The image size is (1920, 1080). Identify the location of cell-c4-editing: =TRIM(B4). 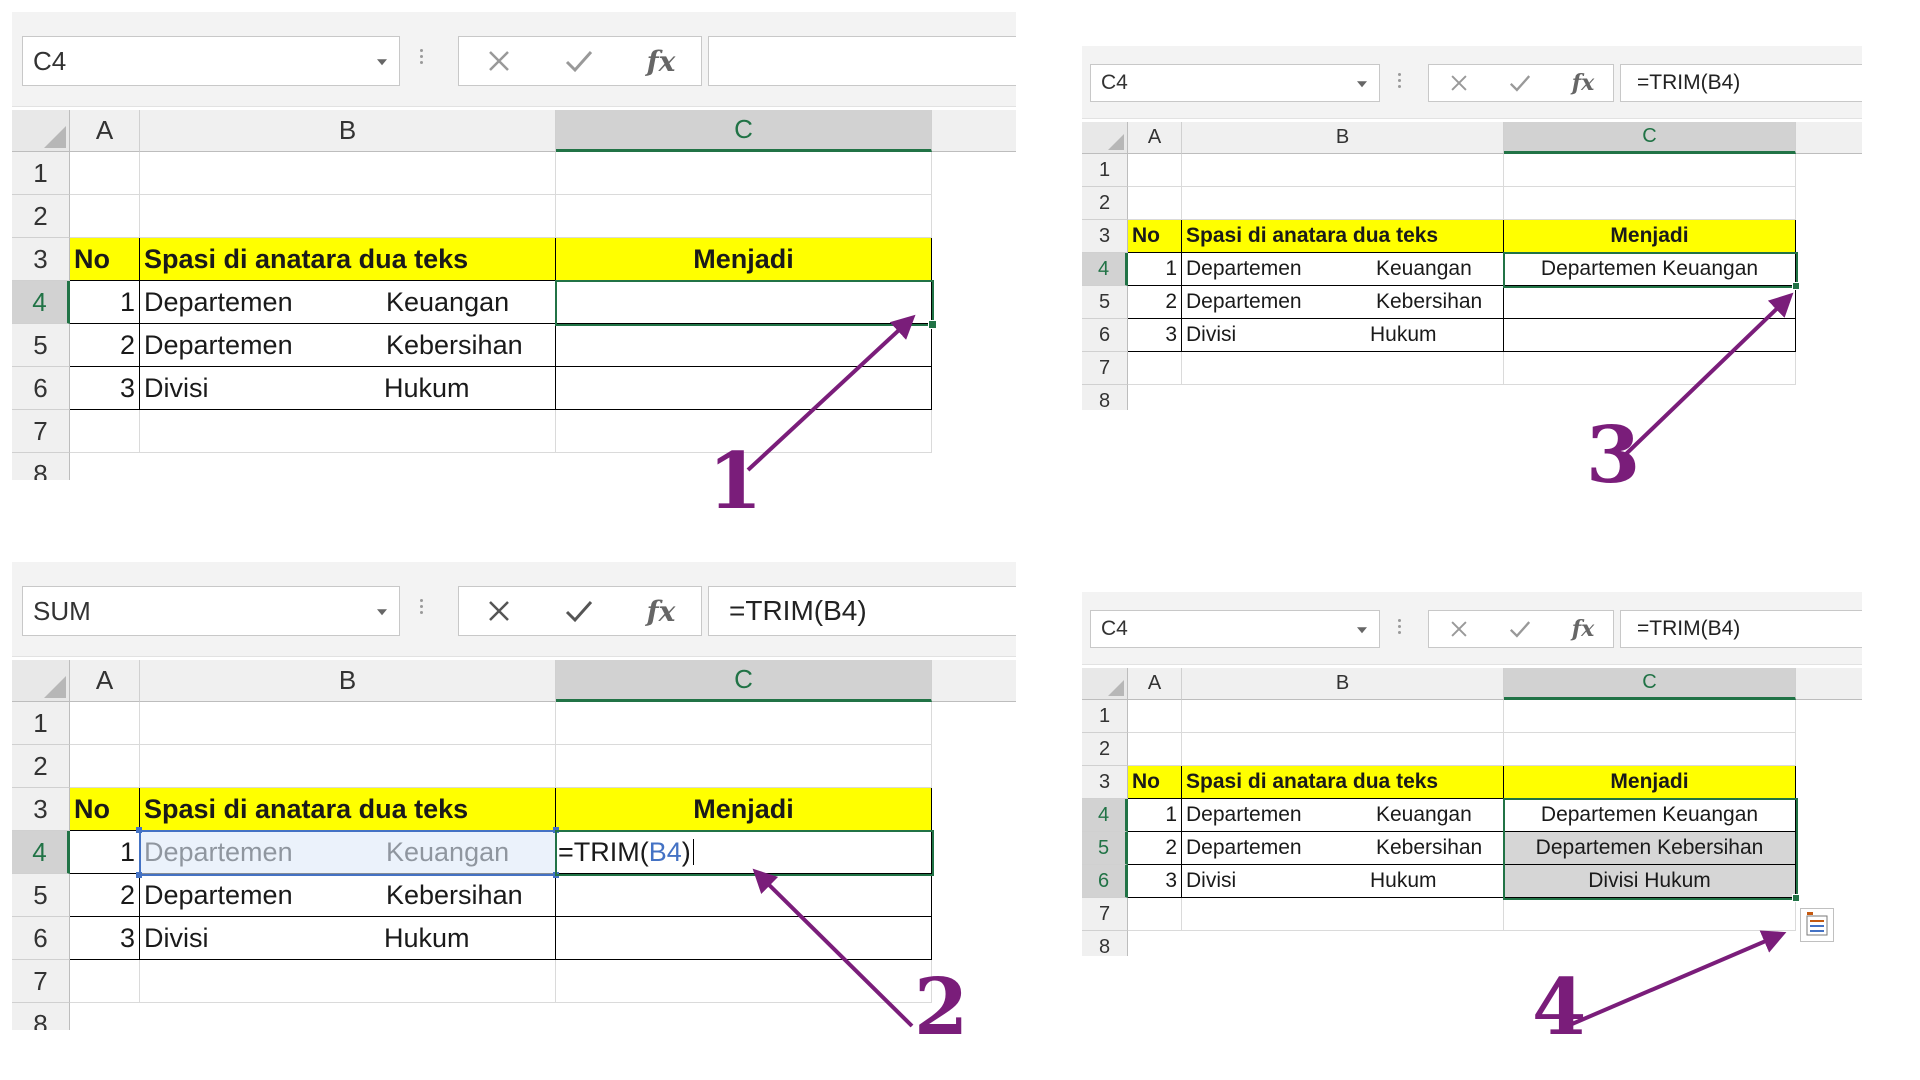
(744, 852).